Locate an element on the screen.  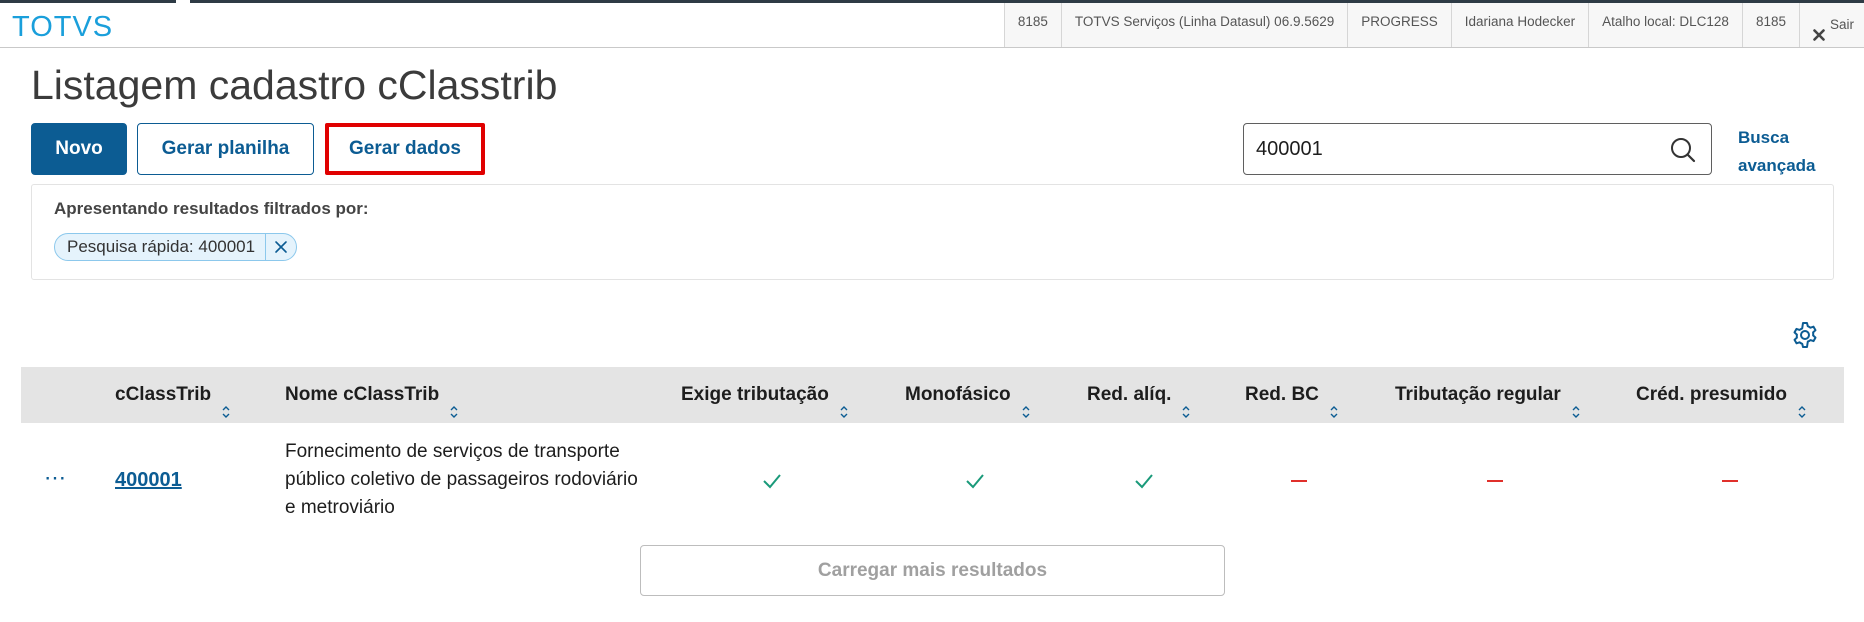
column-header-rate-reduction: Red. alíq. is located at coordinates (1139, 395).